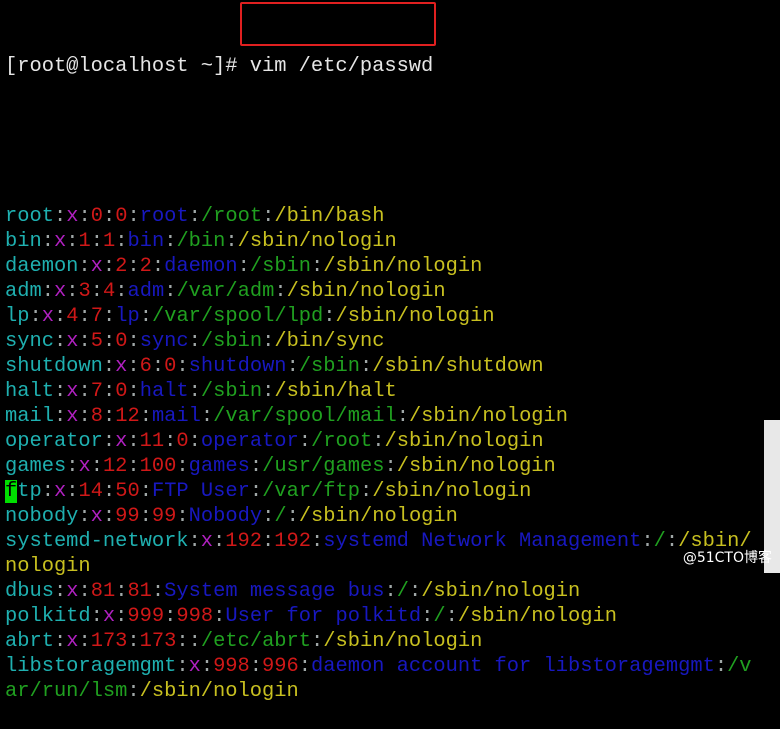  Describe the element at coordinates (54, 441) in the screenshot. I see `entry-field: operator` at that location.